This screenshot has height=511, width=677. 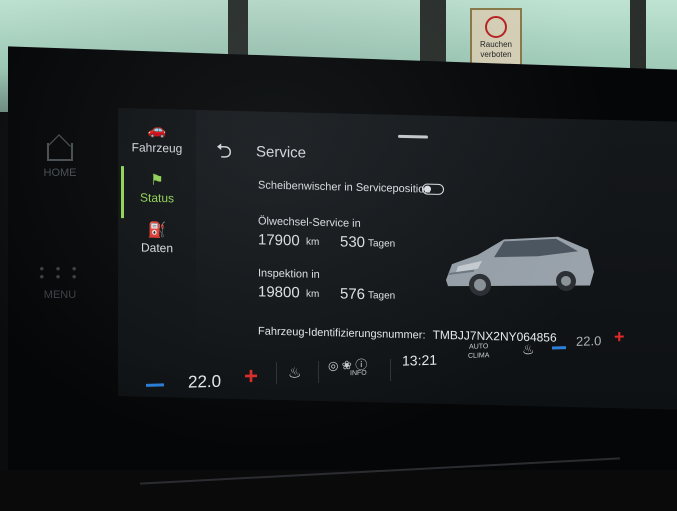 What do you see at coordinates (279, 292) in the screenshot?
I see `inspection-km: 19800` at bounding box center [279, 292].